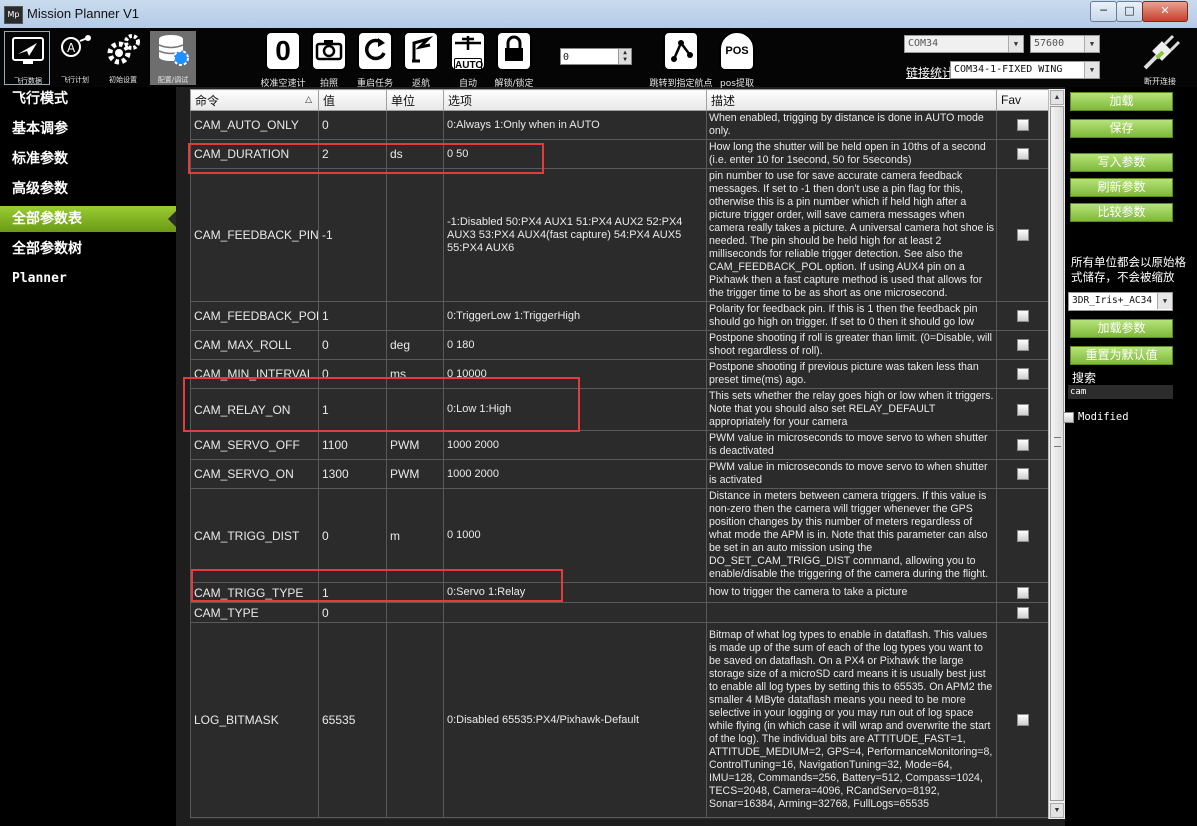  What do you see at coordinates (1103, 11) in the screenshot?
I see `minimize-button: ─` at bounding box center [1103, 11].